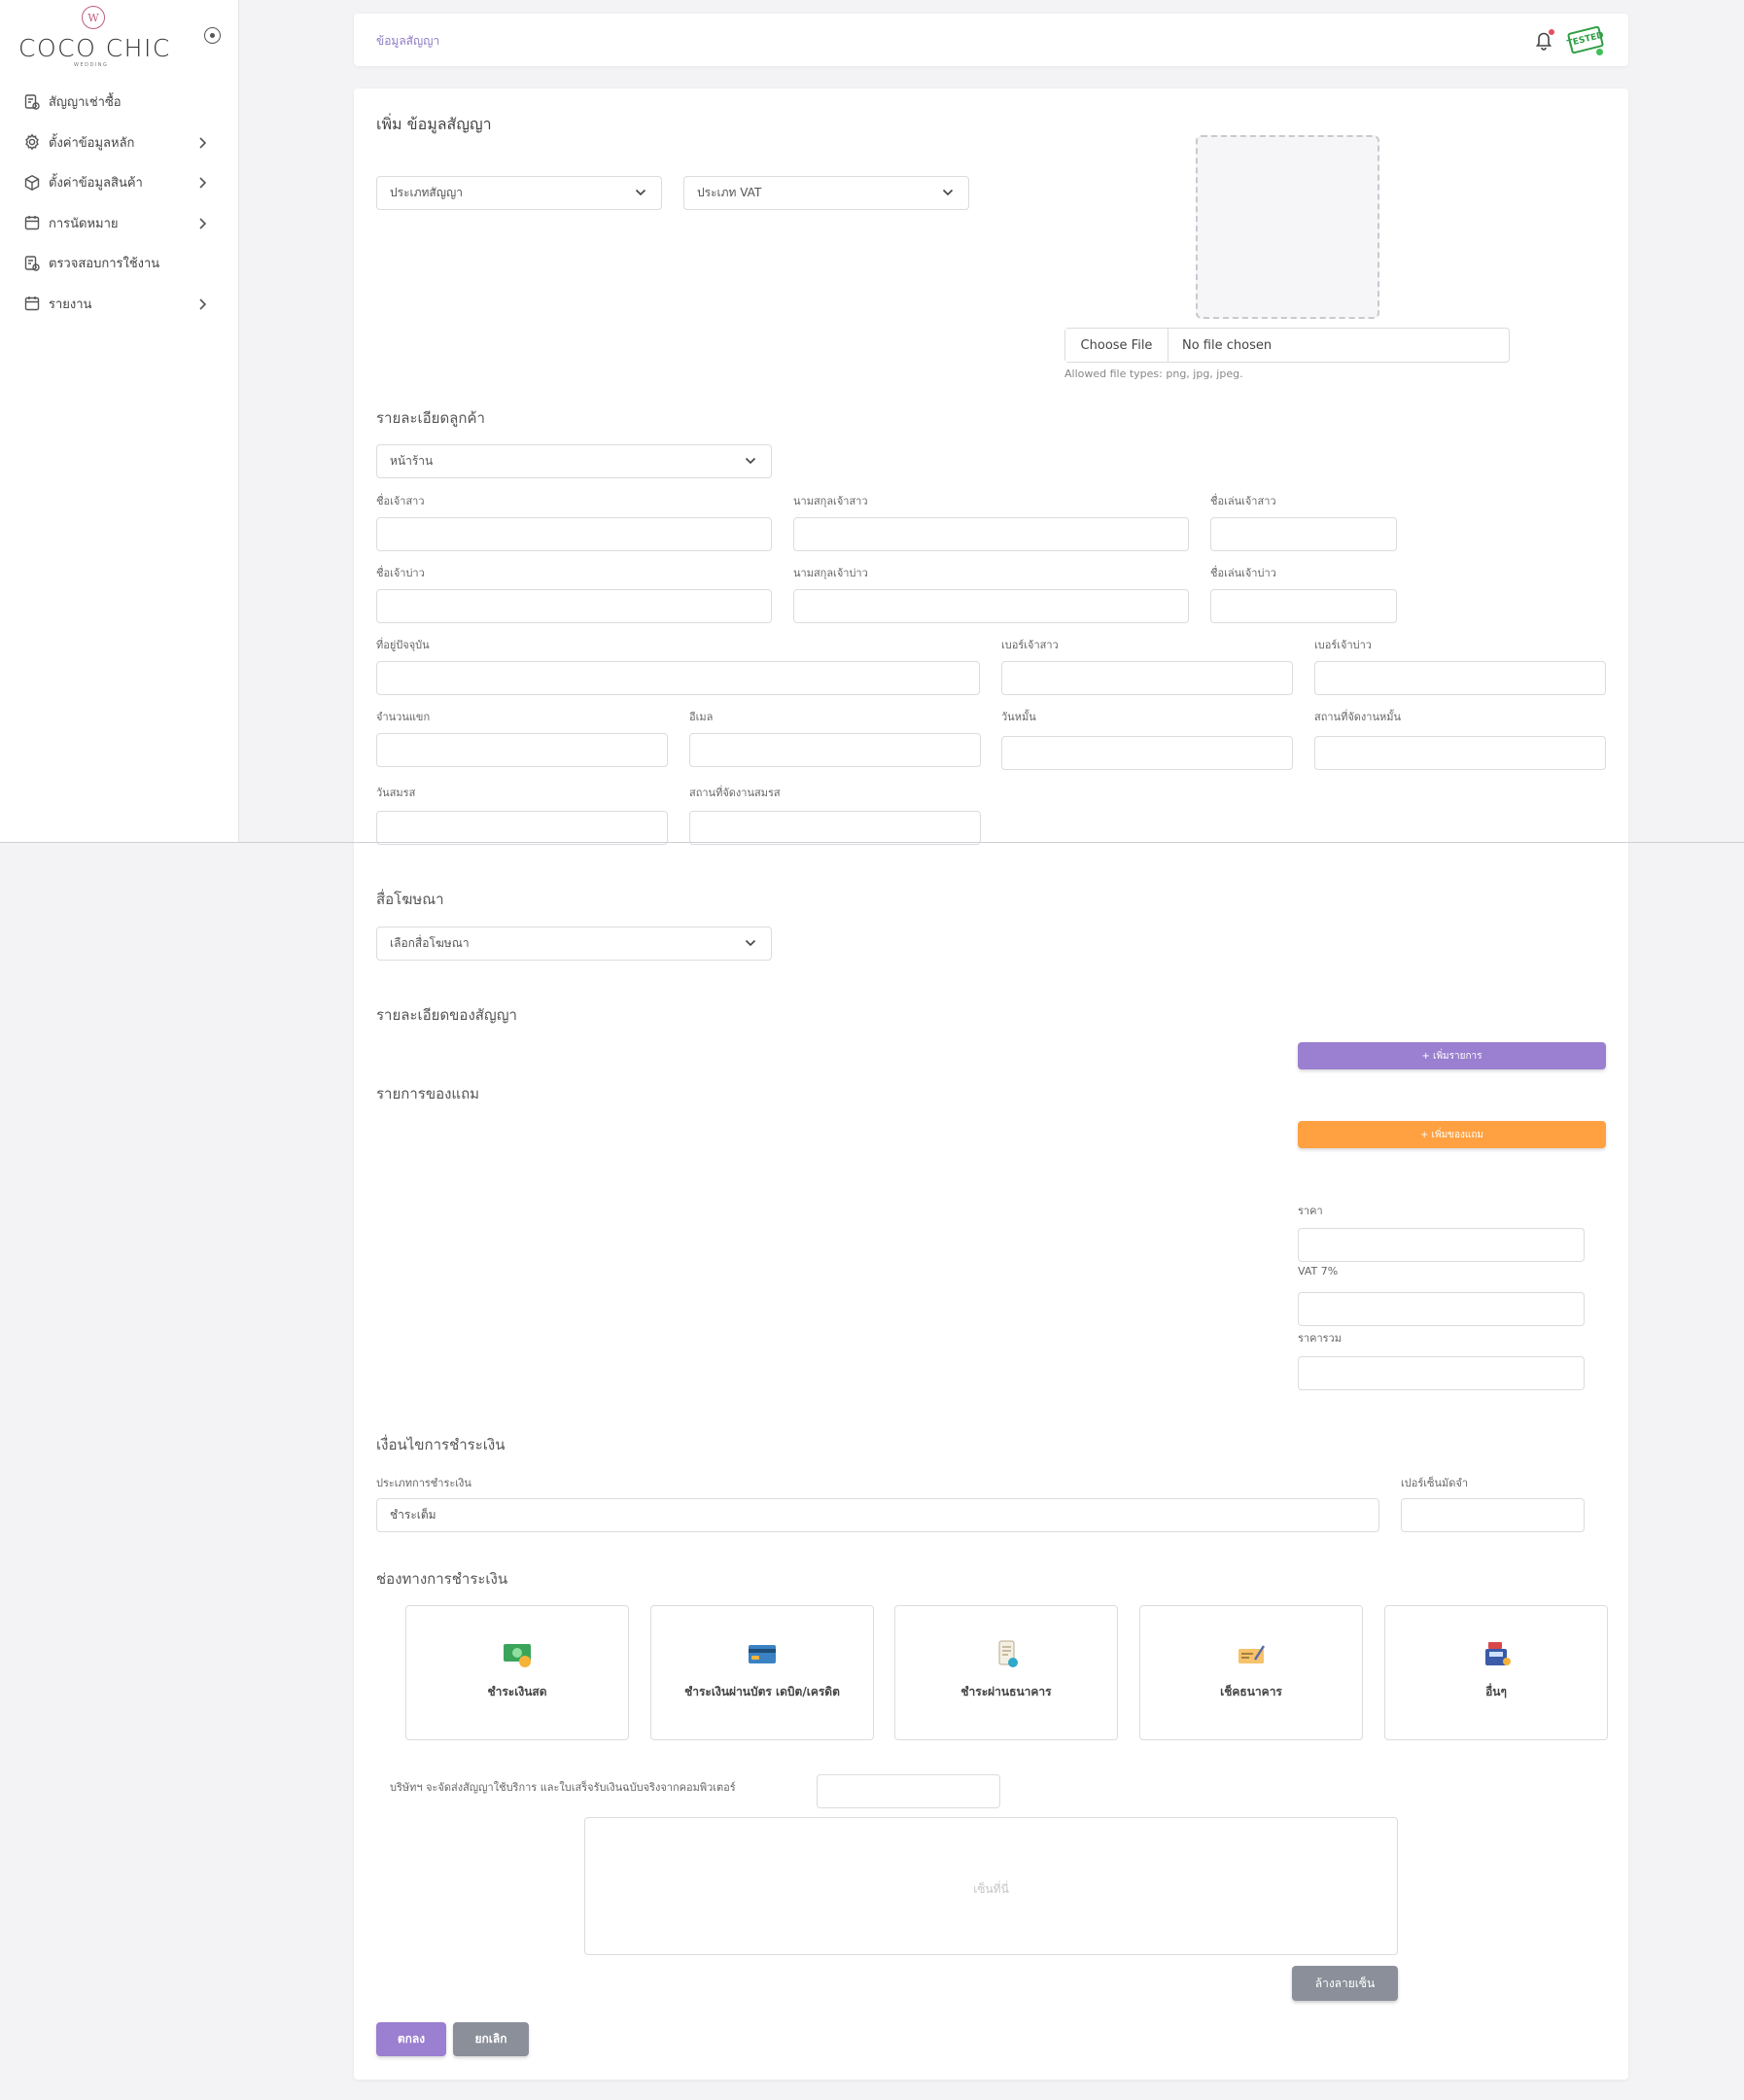 The width and height of the screenshot is (1744, 2100). I want to click on payment-option-label: ชำระเงินผ่านบัตร เดบิต/เครดิต, so click(762, 1691).